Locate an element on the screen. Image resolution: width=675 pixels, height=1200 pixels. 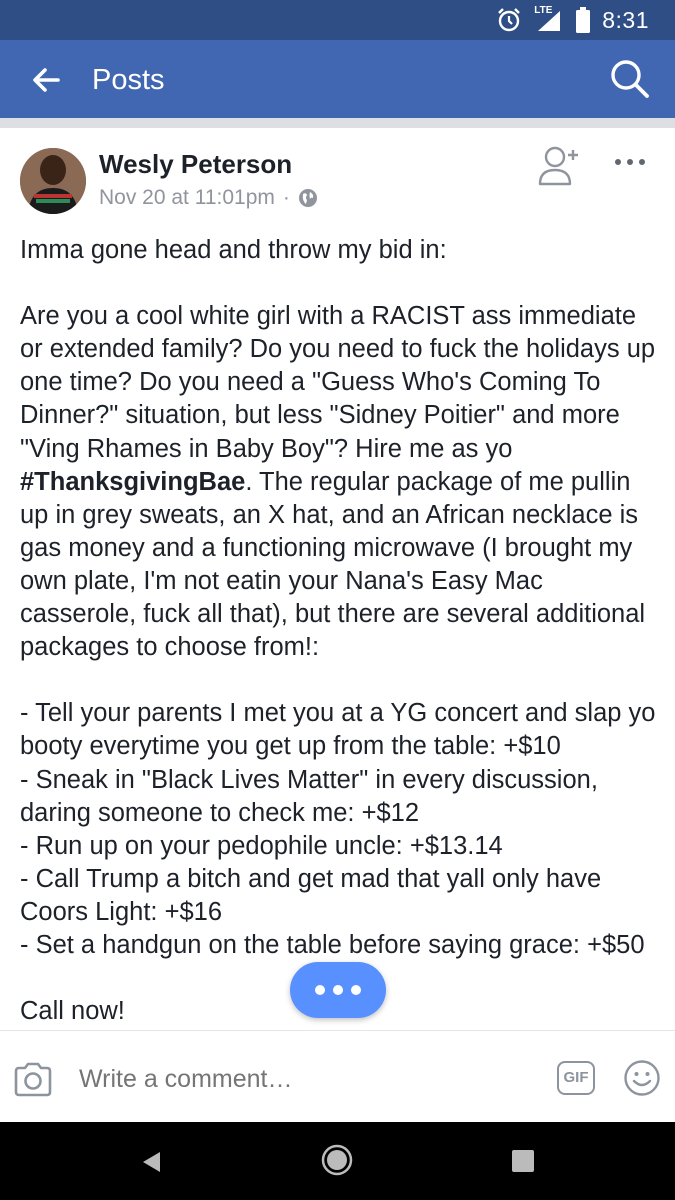
add-friend-icon is located at coordinates (560, 165).